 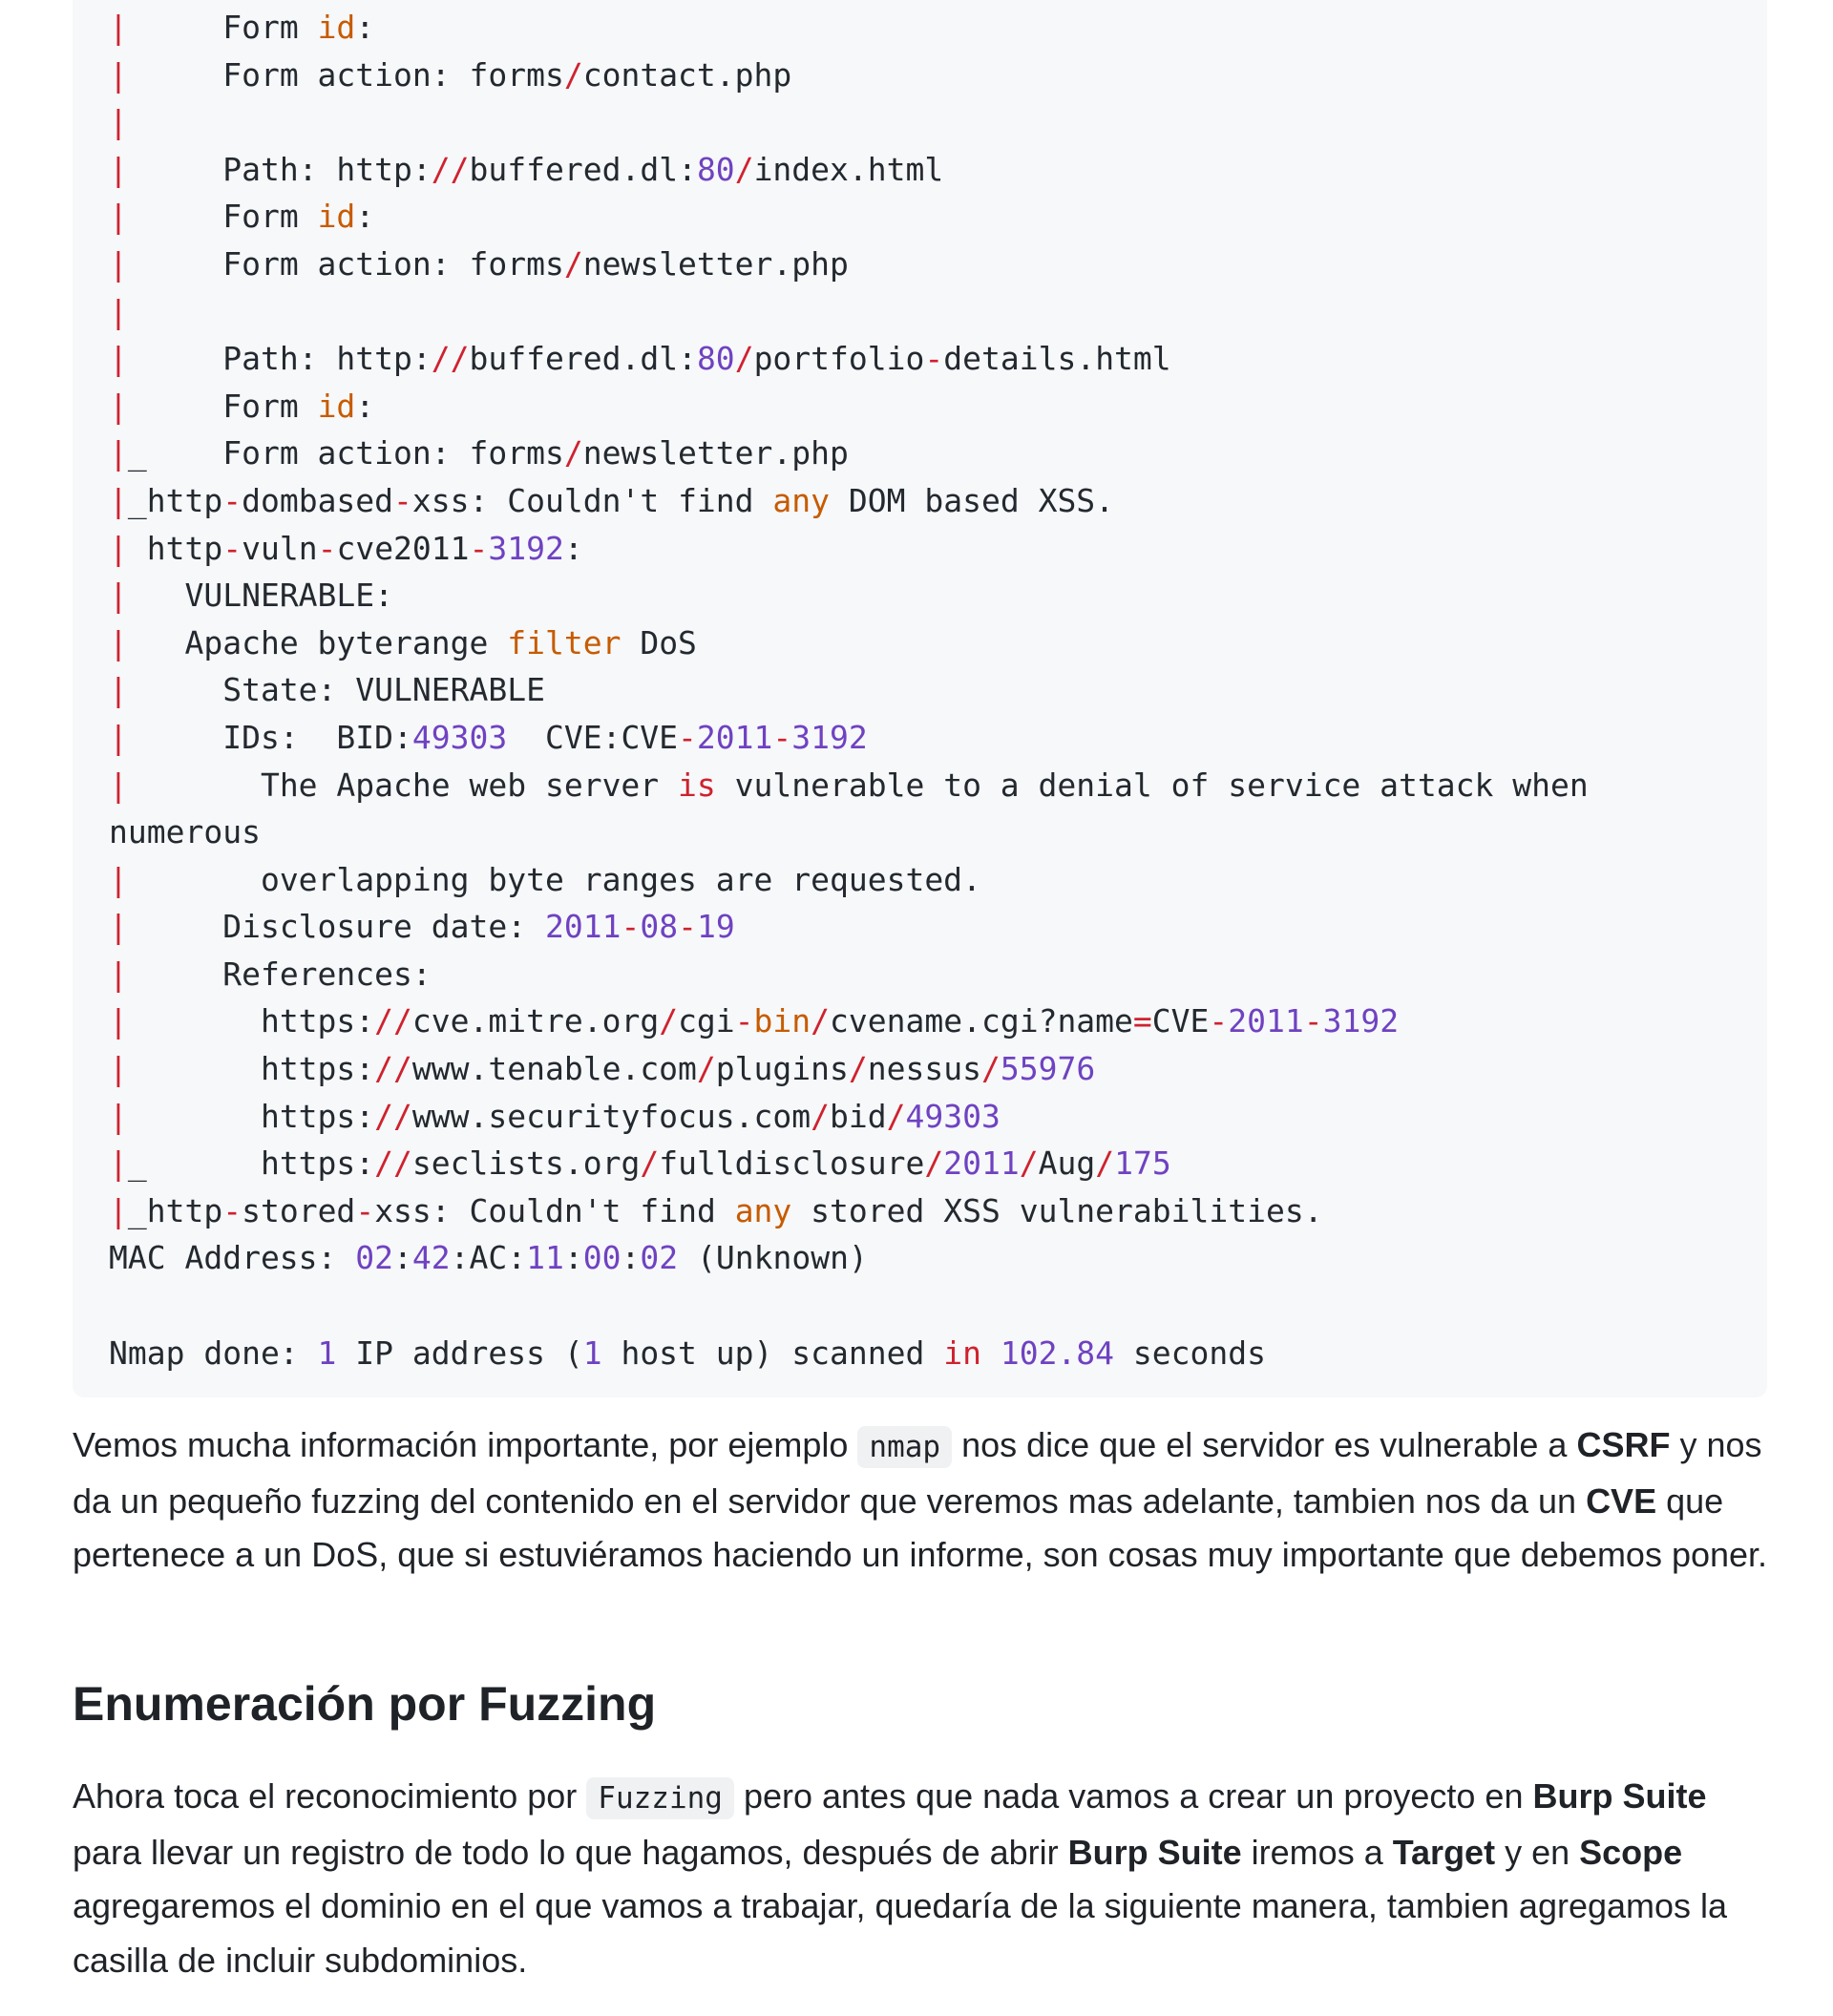 I want to click on code-line: |_ Form action: forms/newsletter.php, so click(x=479, y=453).